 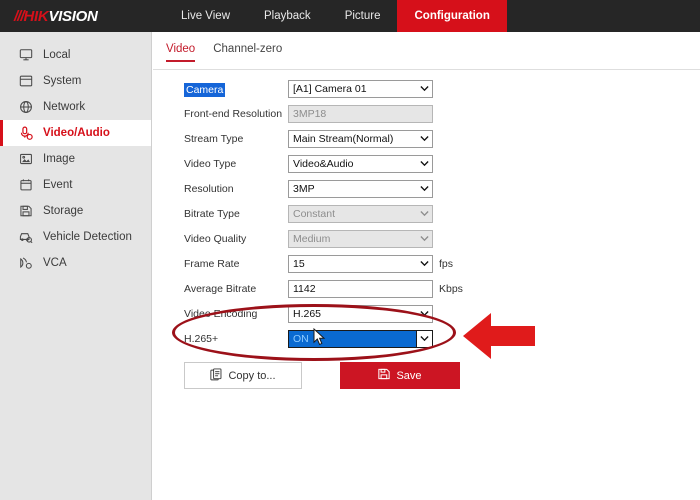 I want to click on form-label-video-type: Video Type, so click(x=210, y=163).